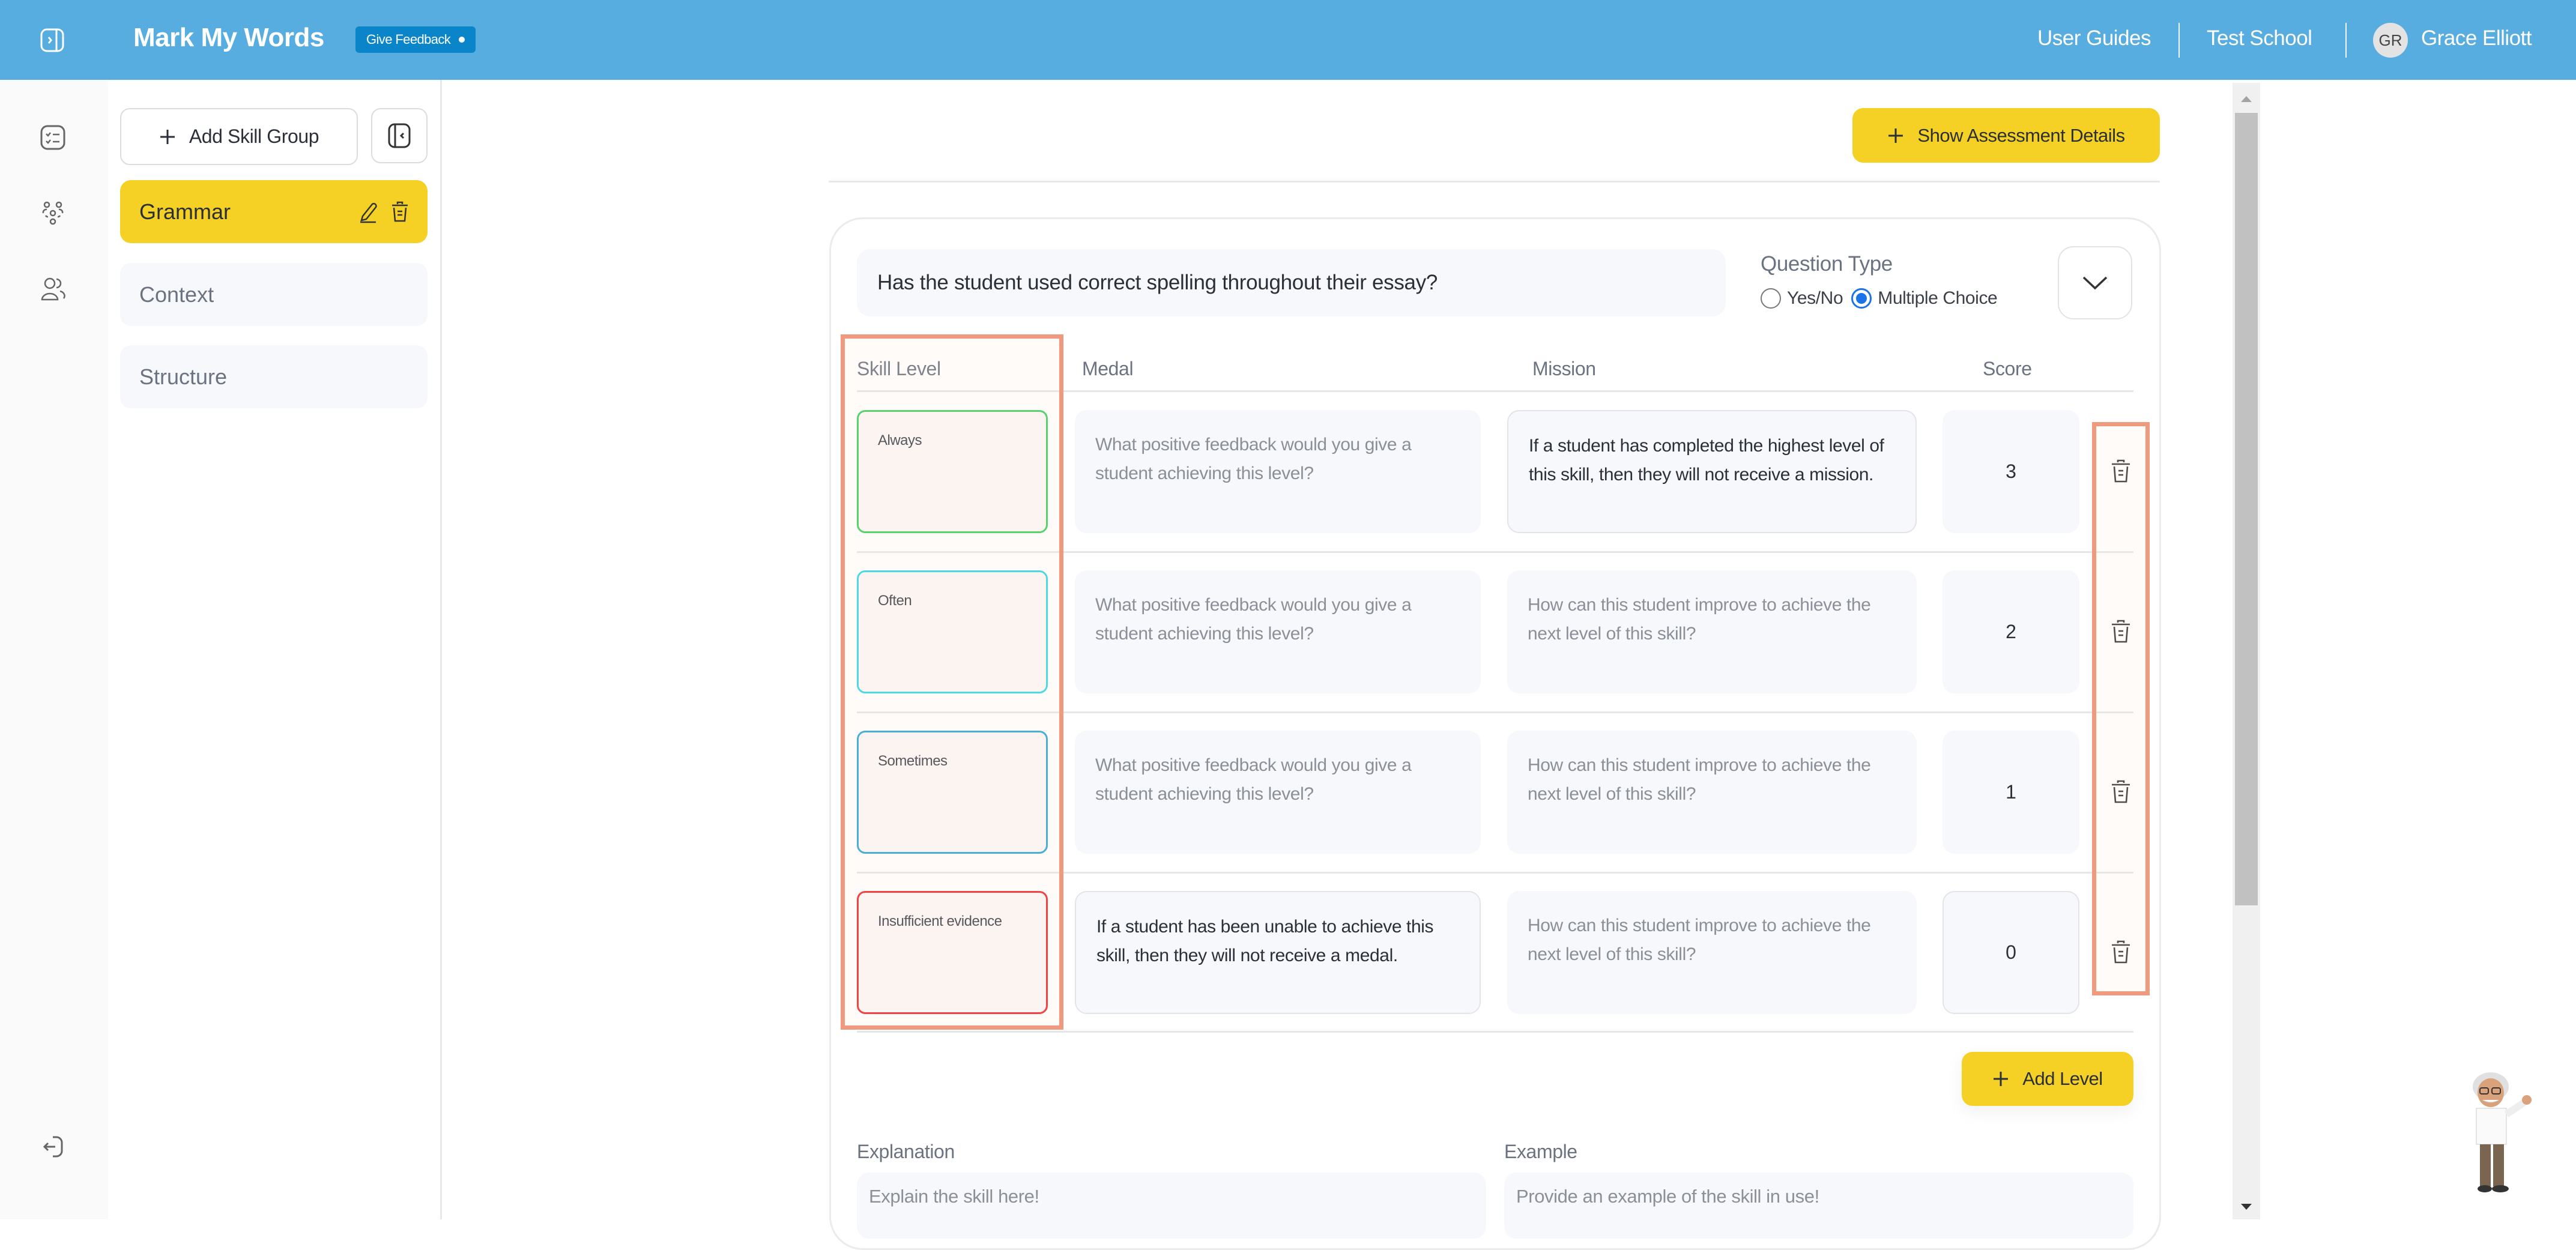 This screenshot has width=2576, height=1250. I want to click on skill-group-context: Context, so click(274, 294).